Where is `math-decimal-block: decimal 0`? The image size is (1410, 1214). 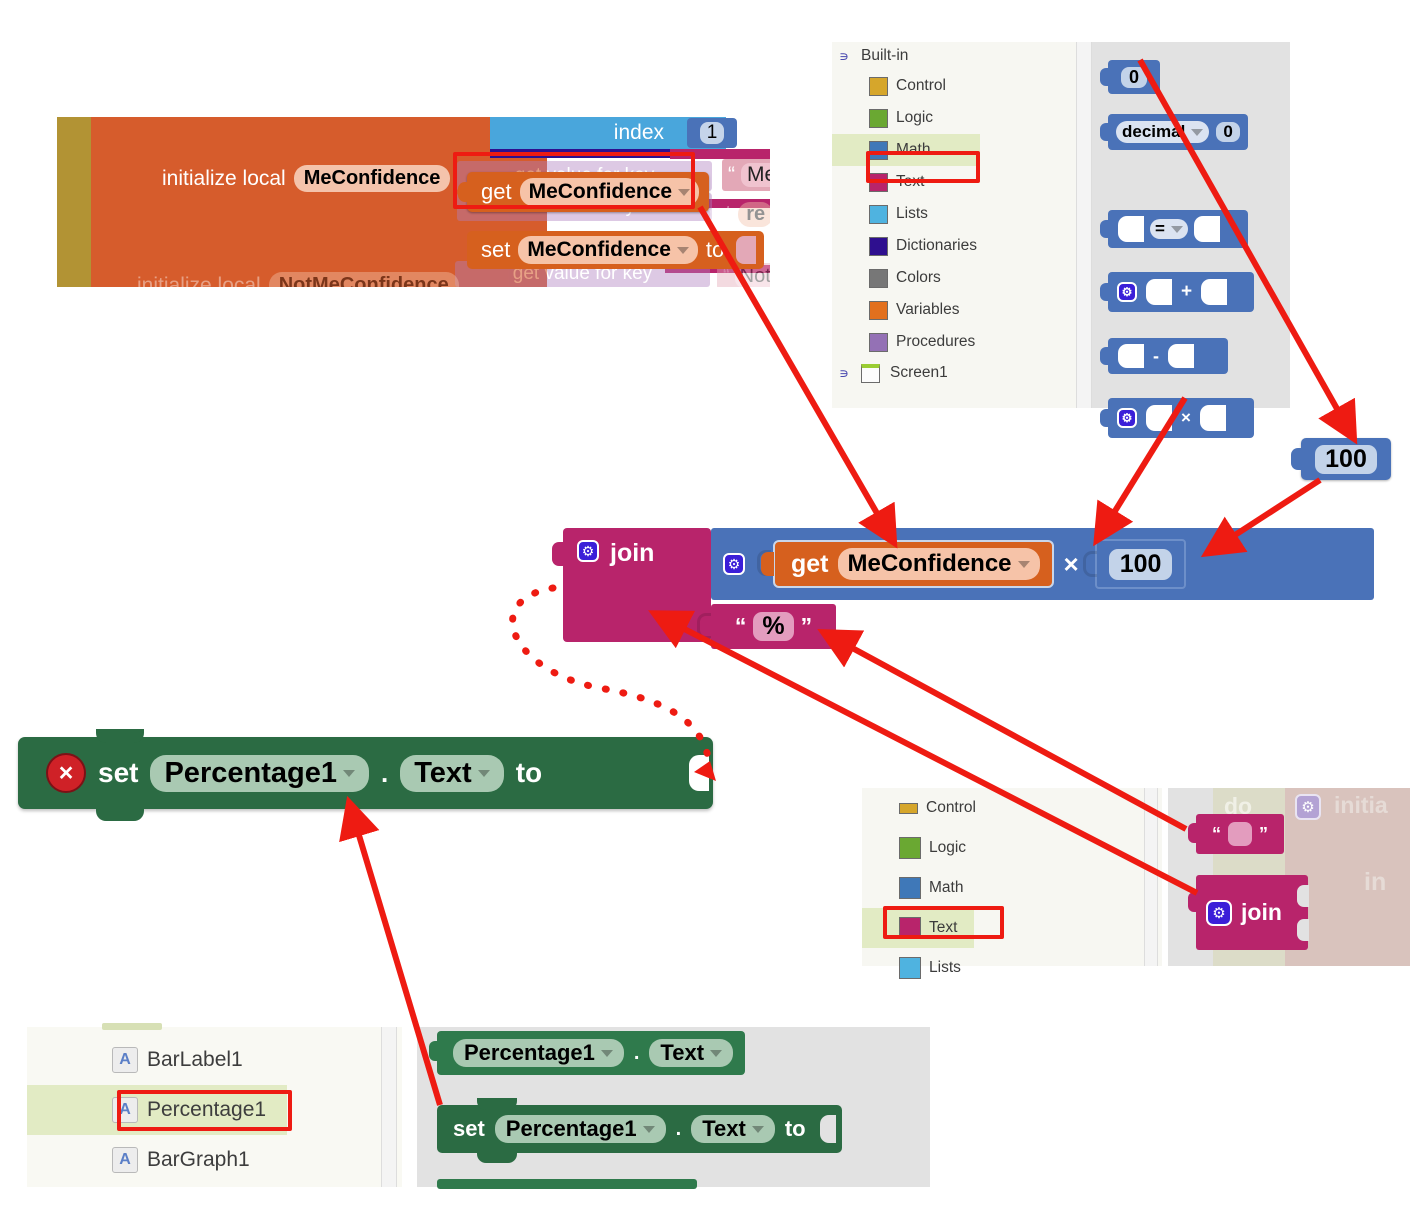 math-decimal-block: decimal 0 is located at coordinates (1174, 132).